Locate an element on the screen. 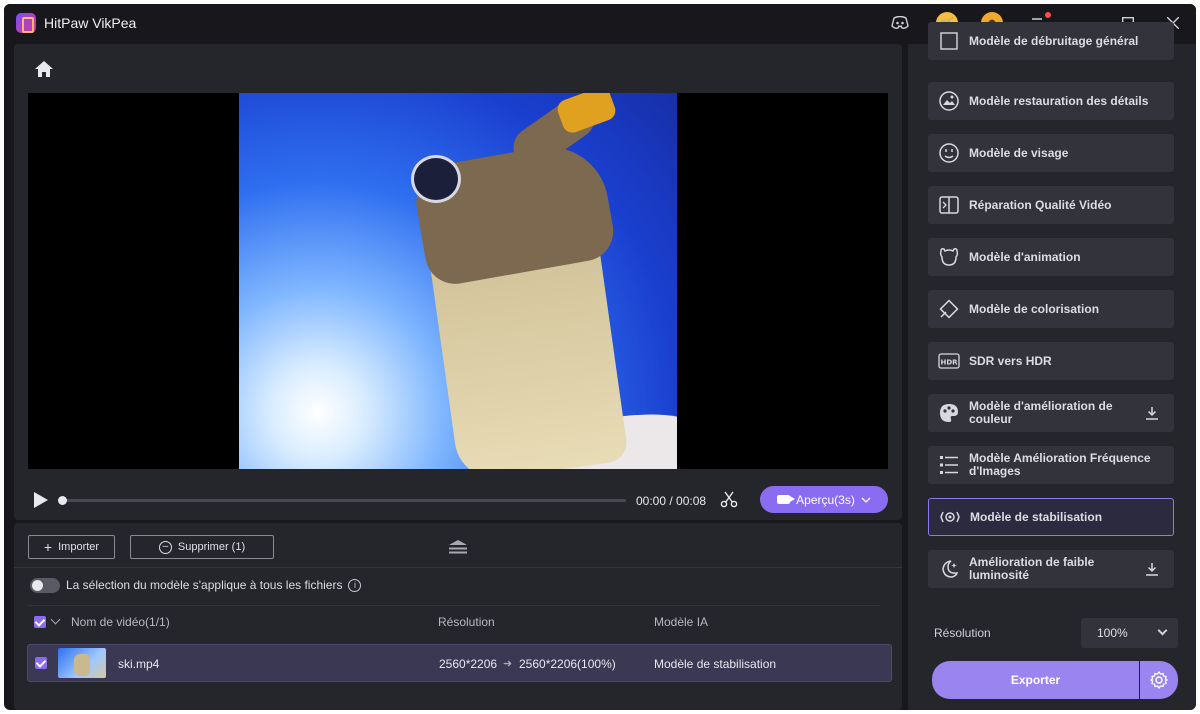 Image resolution: width=1200 pixels, height=714 pixels. palette-icon is located at coordinates (949, 413).